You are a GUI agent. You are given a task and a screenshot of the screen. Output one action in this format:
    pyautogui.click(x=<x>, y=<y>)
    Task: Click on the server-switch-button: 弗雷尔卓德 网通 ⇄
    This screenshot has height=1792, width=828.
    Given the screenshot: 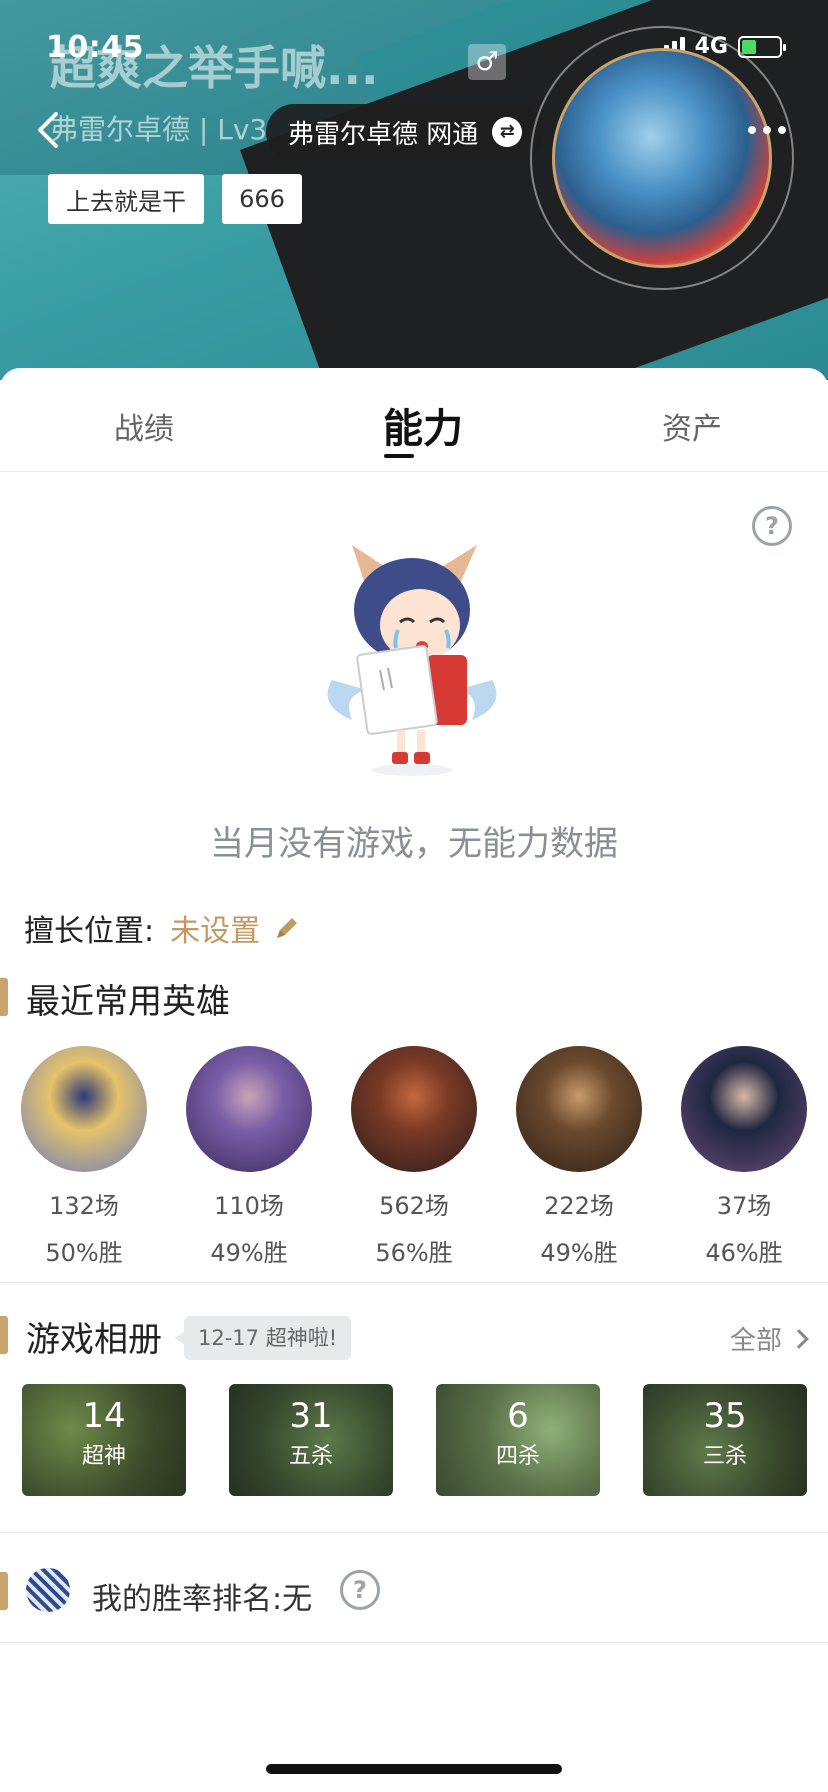 What is the action you would take?
    pyautogui.click(x=405, y=132)
    